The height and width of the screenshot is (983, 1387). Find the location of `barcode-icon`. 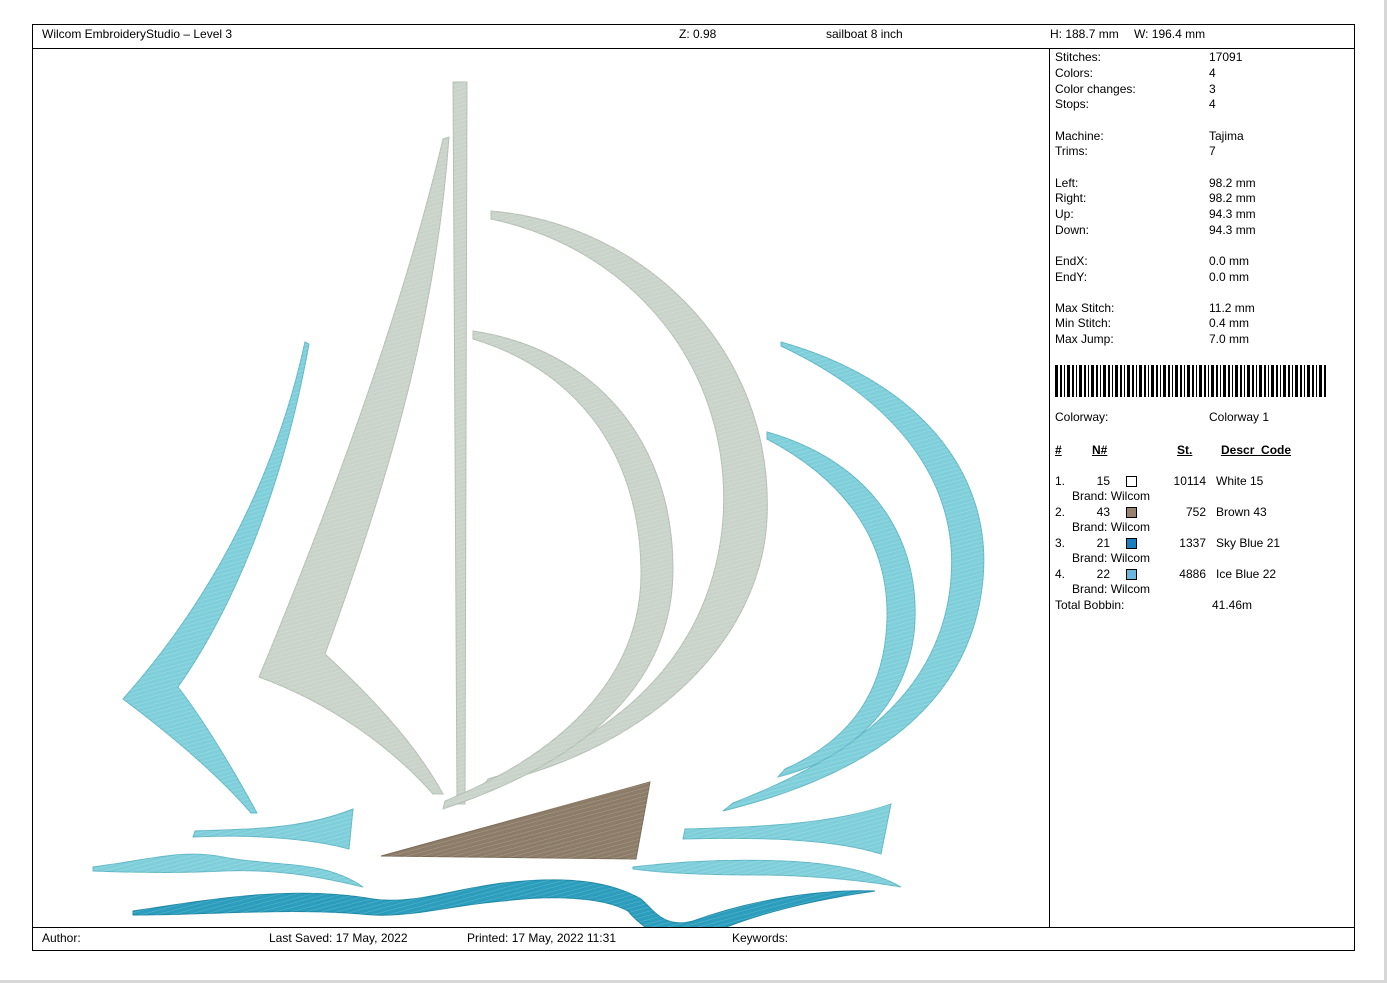

barcode-icon is located at coordinates (1190, 381).